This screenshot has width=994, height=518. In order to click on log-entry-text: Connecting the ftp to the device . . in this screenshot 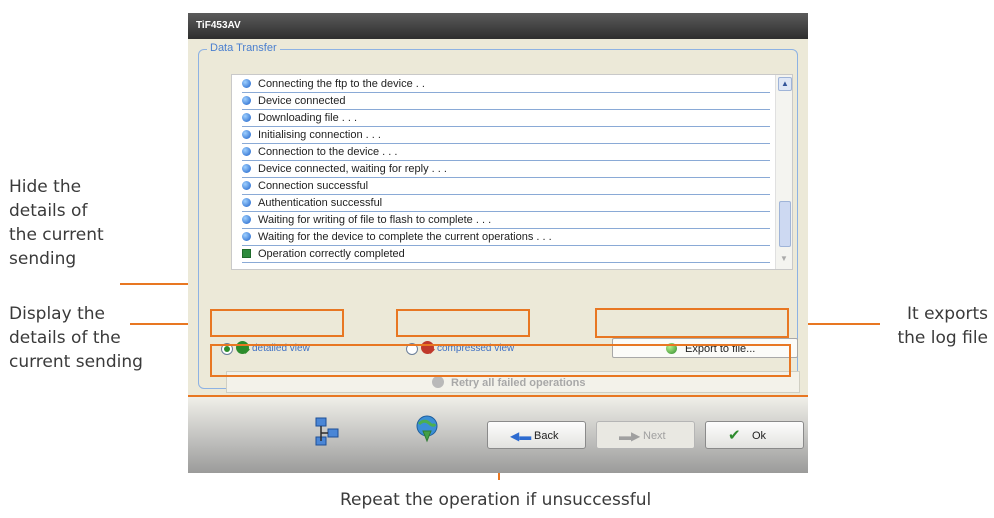, I will do `click(341, 84)`.